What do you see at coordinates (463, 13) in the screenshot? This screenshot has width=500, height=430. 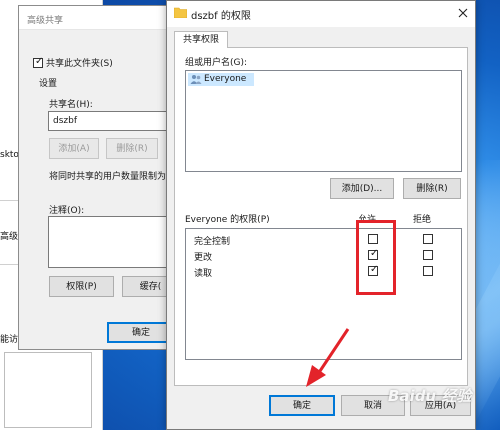 I see `close-icon` at bounding box center [463, 13].